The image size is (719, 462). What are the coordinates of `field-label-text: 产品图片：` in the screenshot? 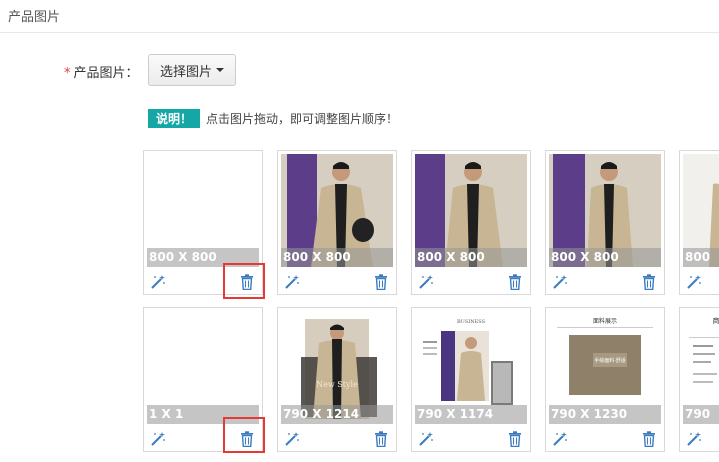 It's located at (106, 73).